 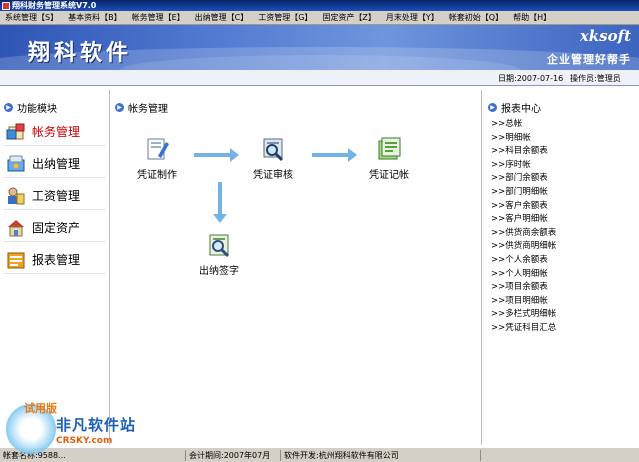 I want to click on brand-slogan: 企业管理好帮手, so click(x=589, y=59).